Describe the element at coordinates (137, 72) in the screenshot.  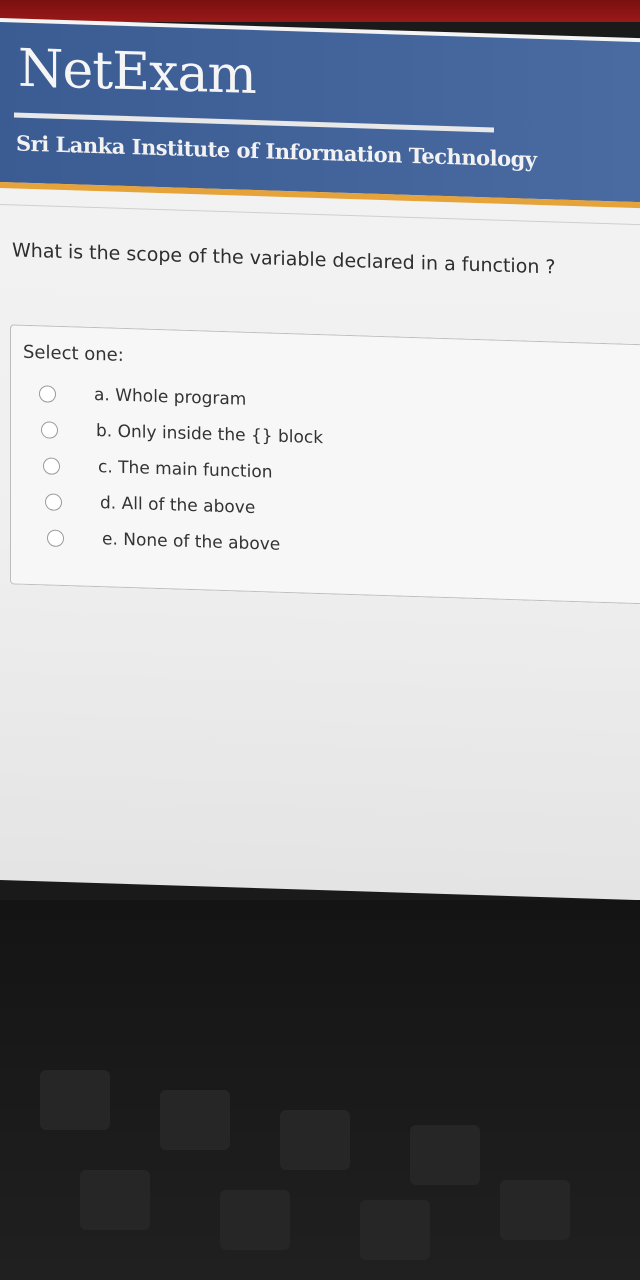
I see `netexam-logo: NetExam` at that location.